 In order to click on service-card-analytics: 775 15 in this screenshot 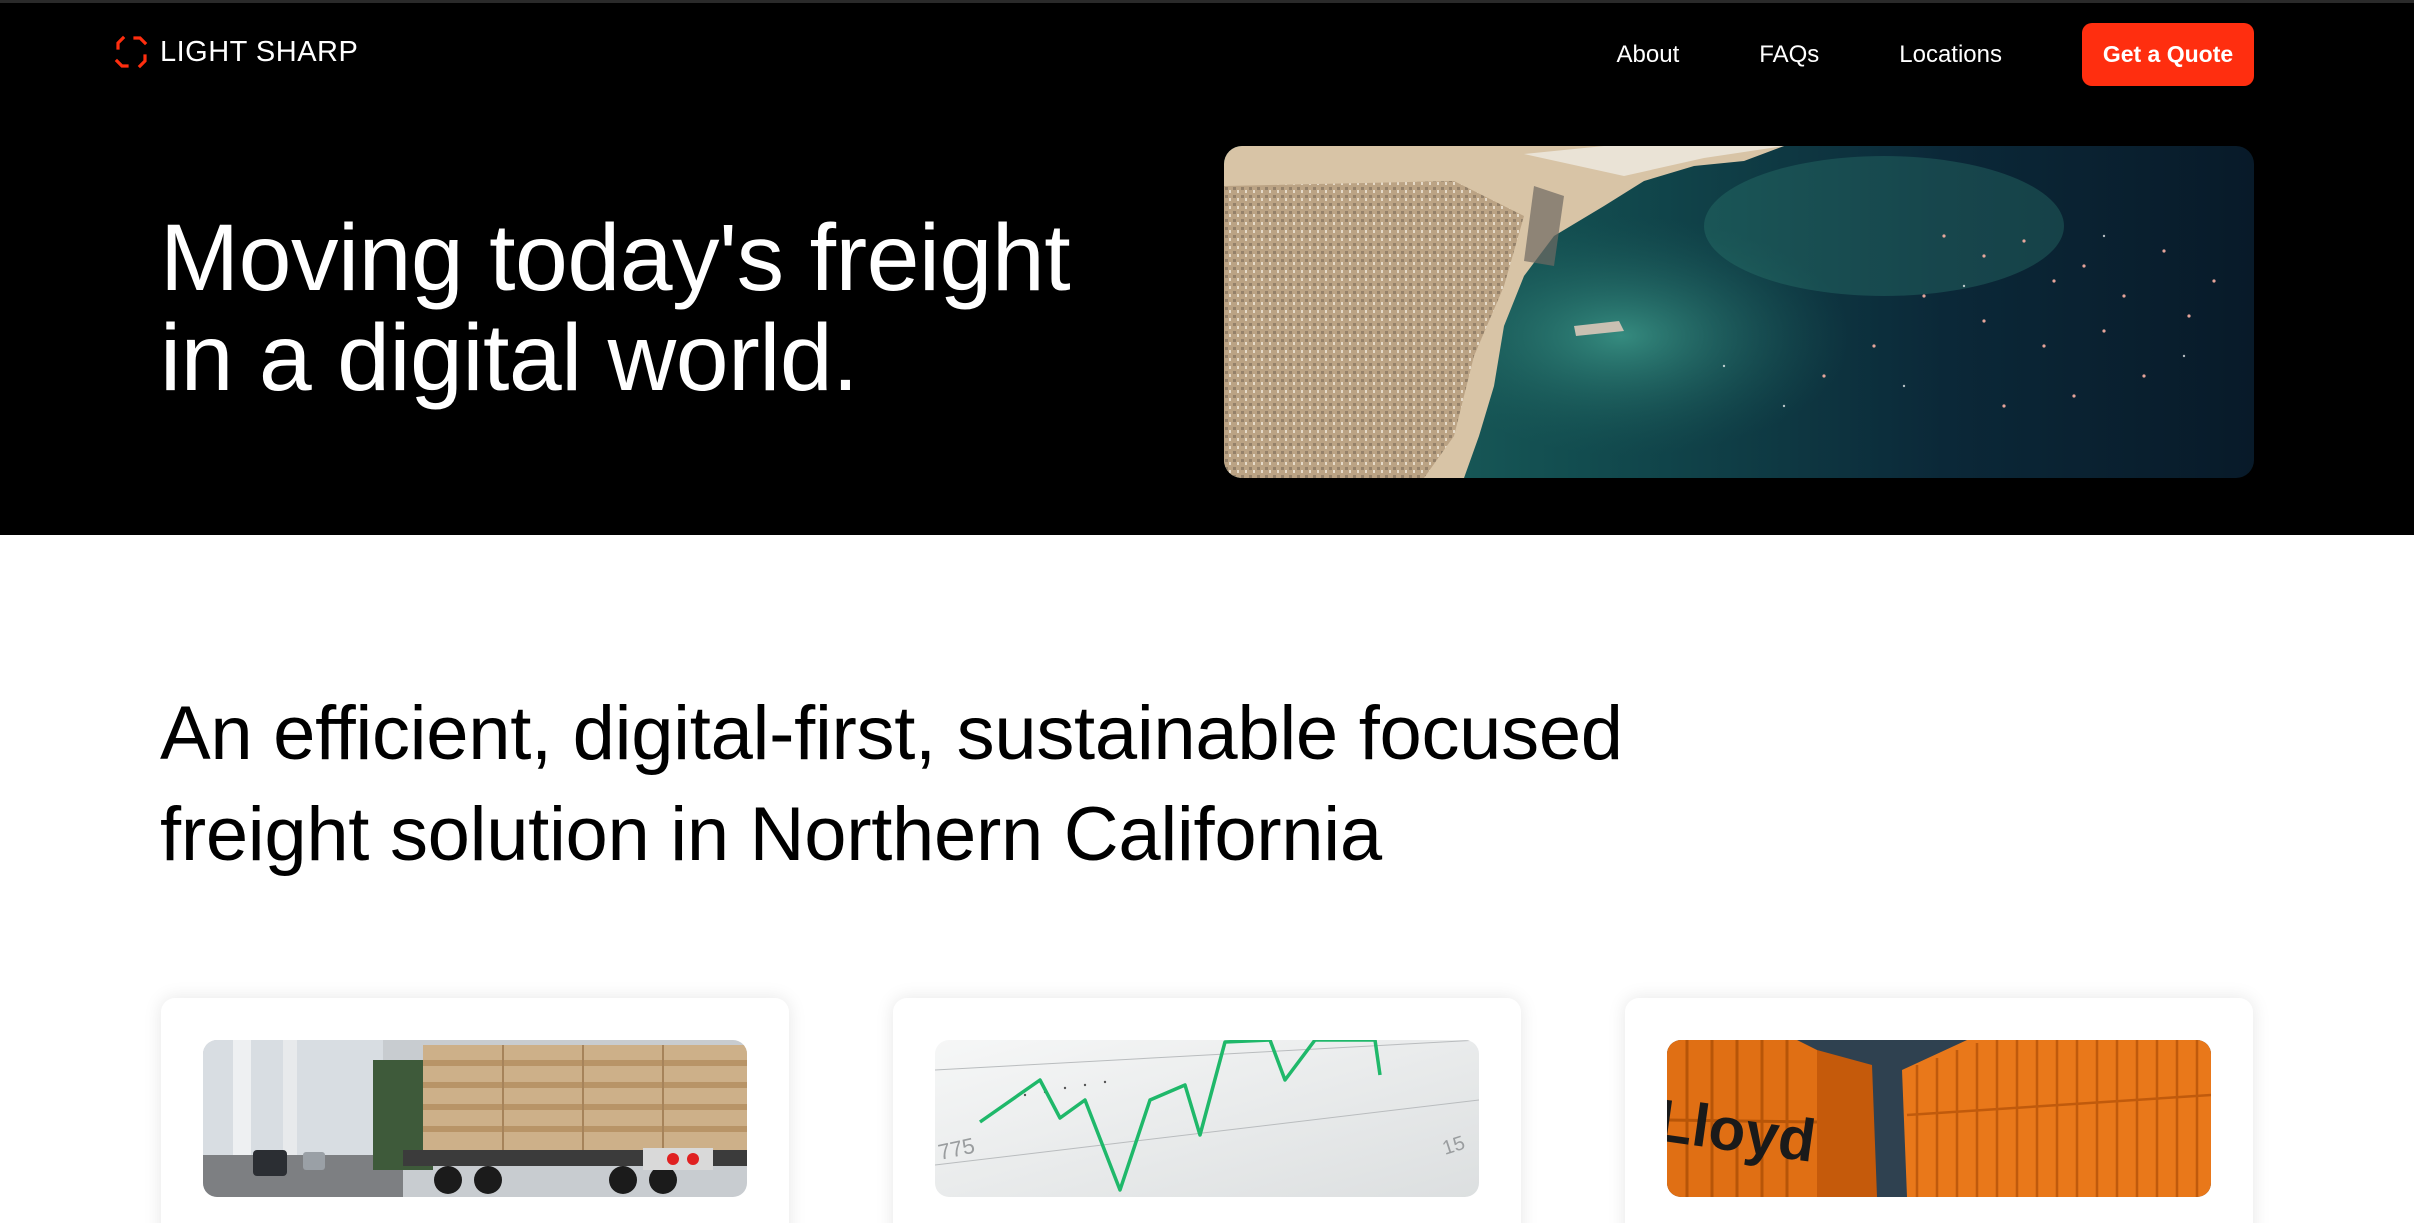, I will do `click(1207, 1110)`.